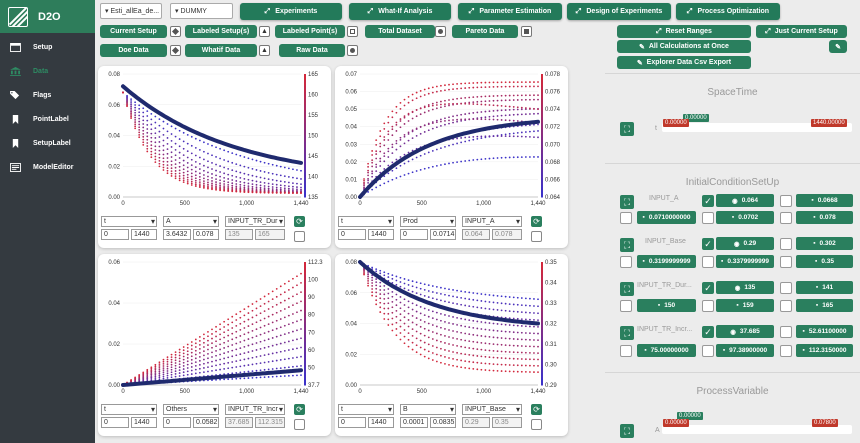 The height and width of the screenshot is (443, 860). I want to click on doe-data-toggle, so click(175, 50).